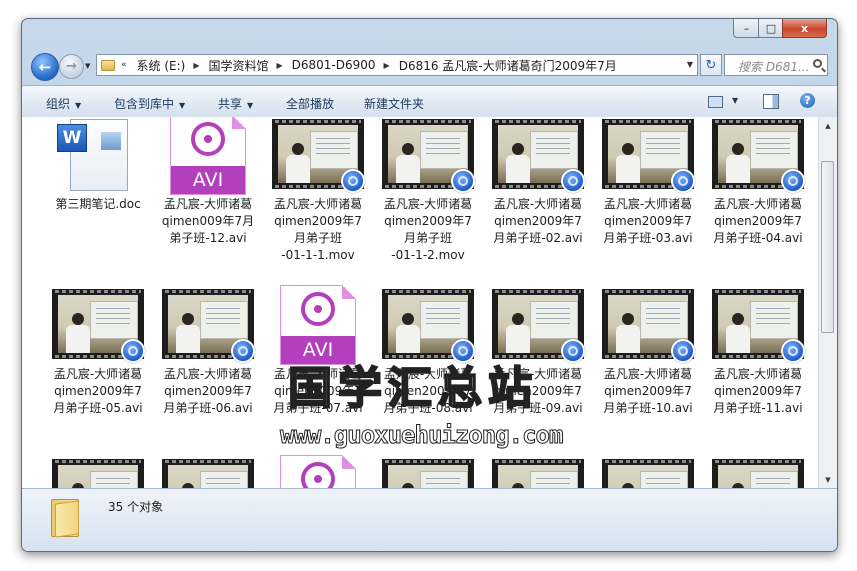  Describe the element at coordinates (208, 238) in the screenshot. I see `file-name-line: 弟子班-12.avi` at that location.